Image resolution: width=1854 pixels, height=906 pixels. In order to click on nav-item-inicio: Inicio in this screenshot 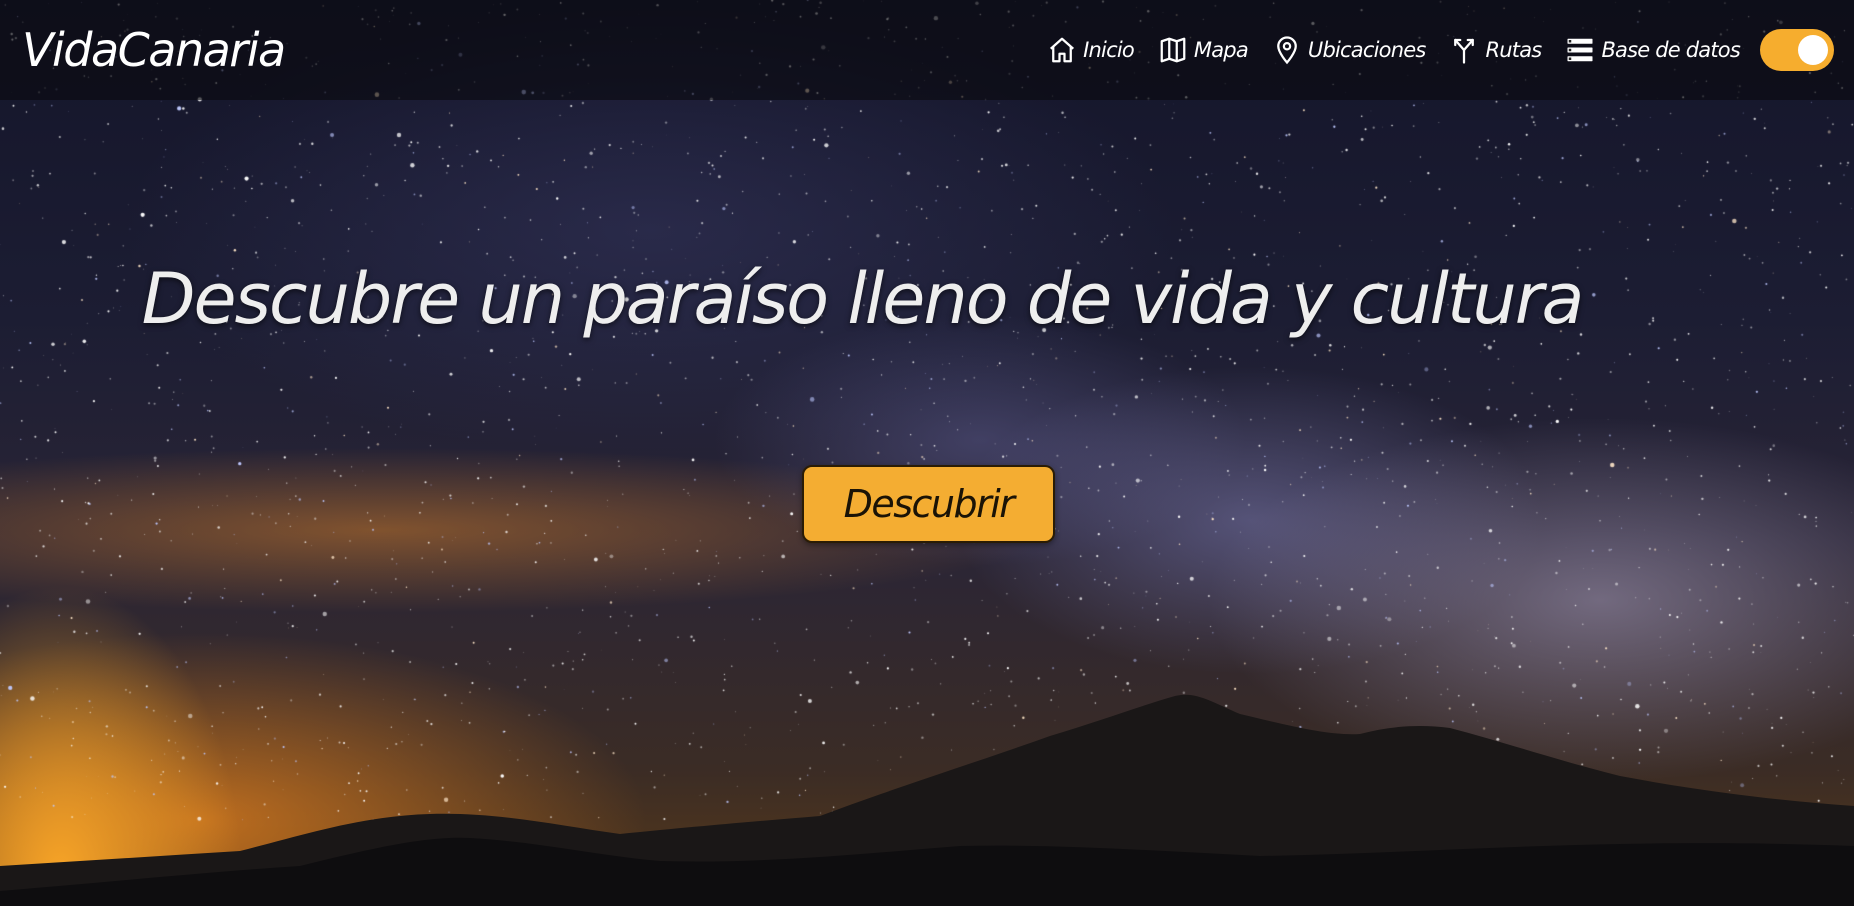, I will do `click(1091, 50)`.